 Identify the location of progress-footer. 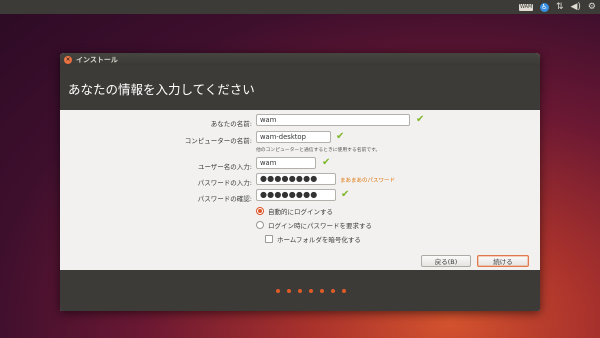
(300, 290).